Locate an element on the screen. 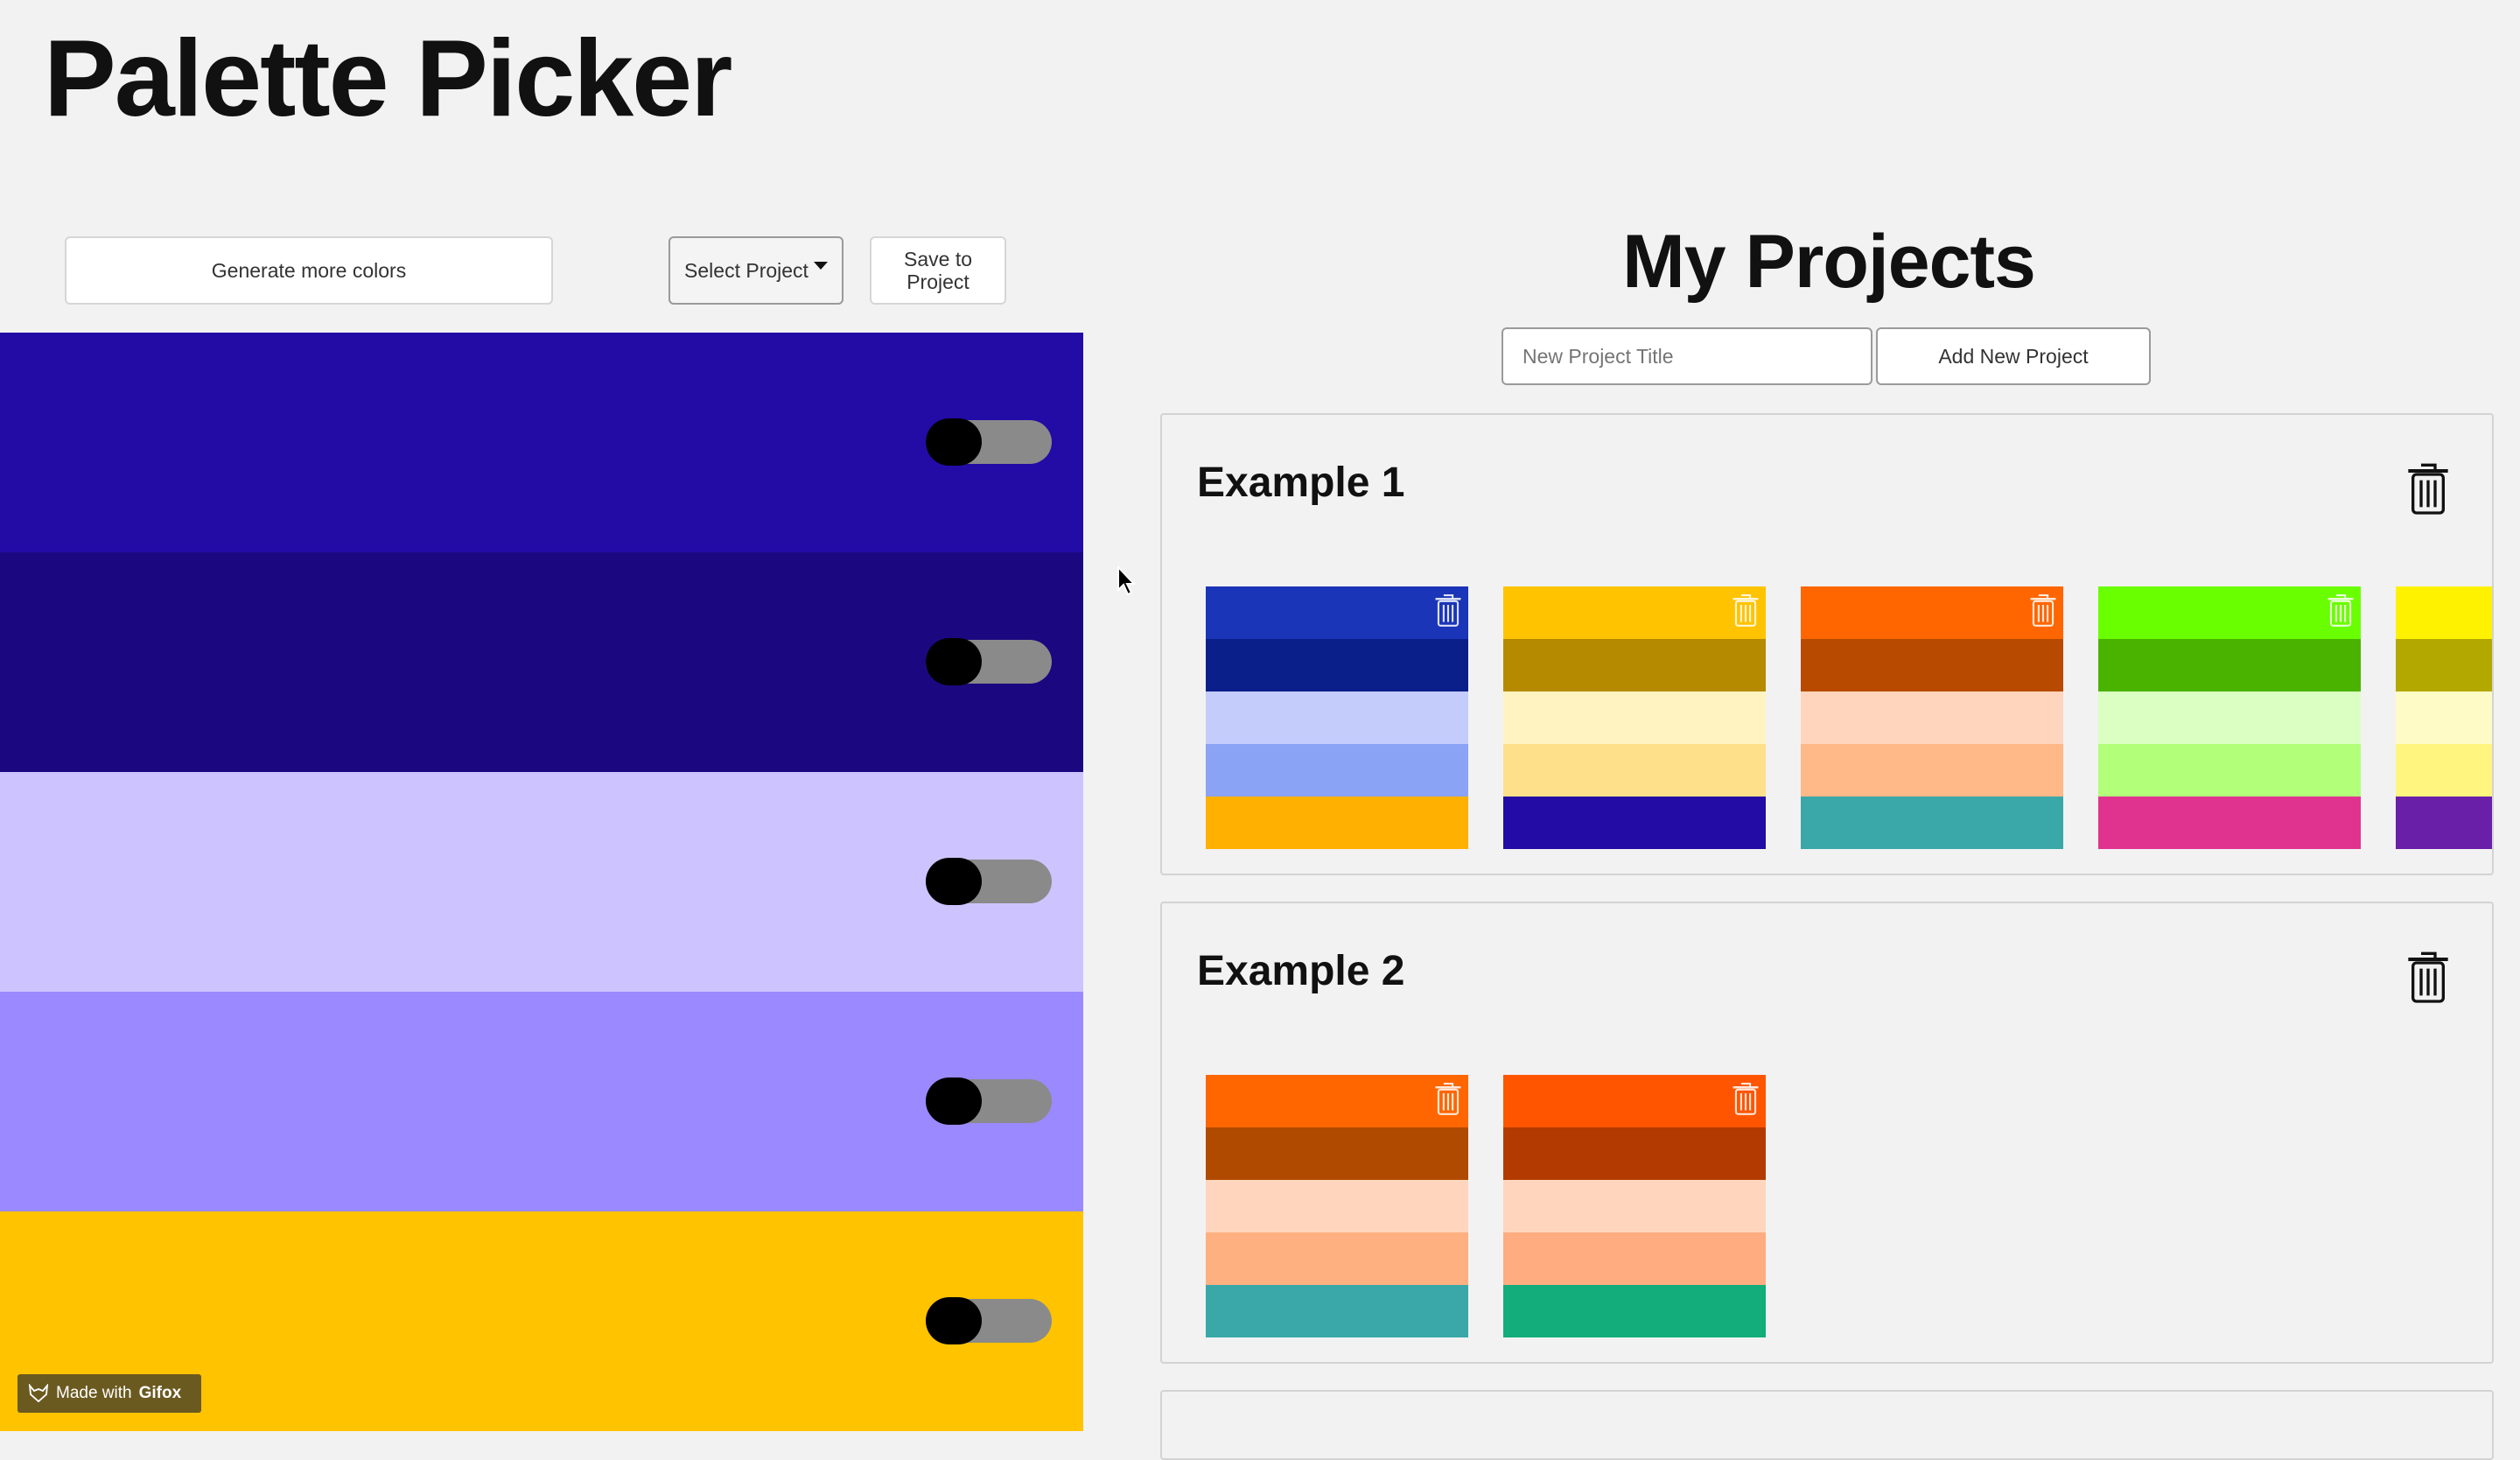  fox-icon is located at coordinates (38, 1393).